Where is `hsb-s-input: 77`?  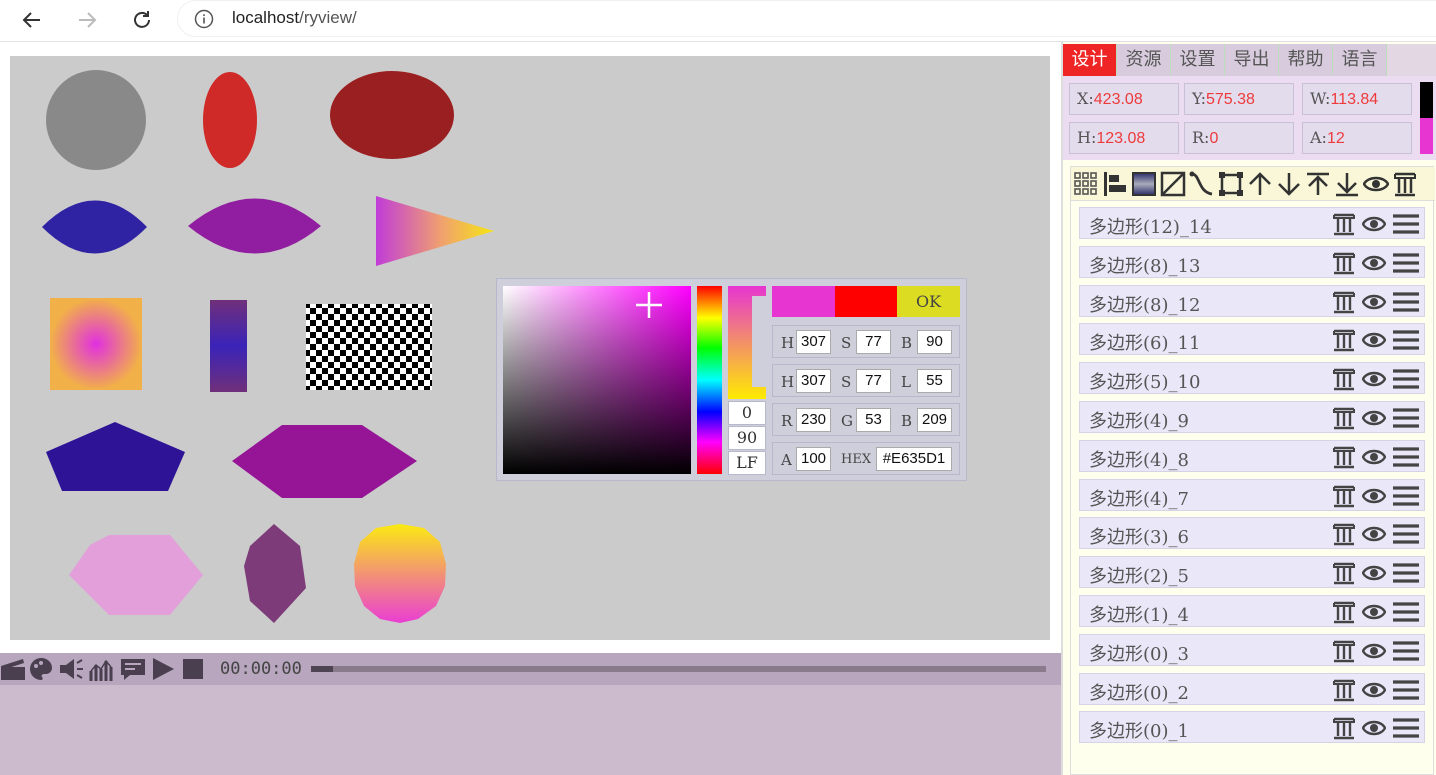
hsb-s-input: 77 is located at coordinates (873, 342).